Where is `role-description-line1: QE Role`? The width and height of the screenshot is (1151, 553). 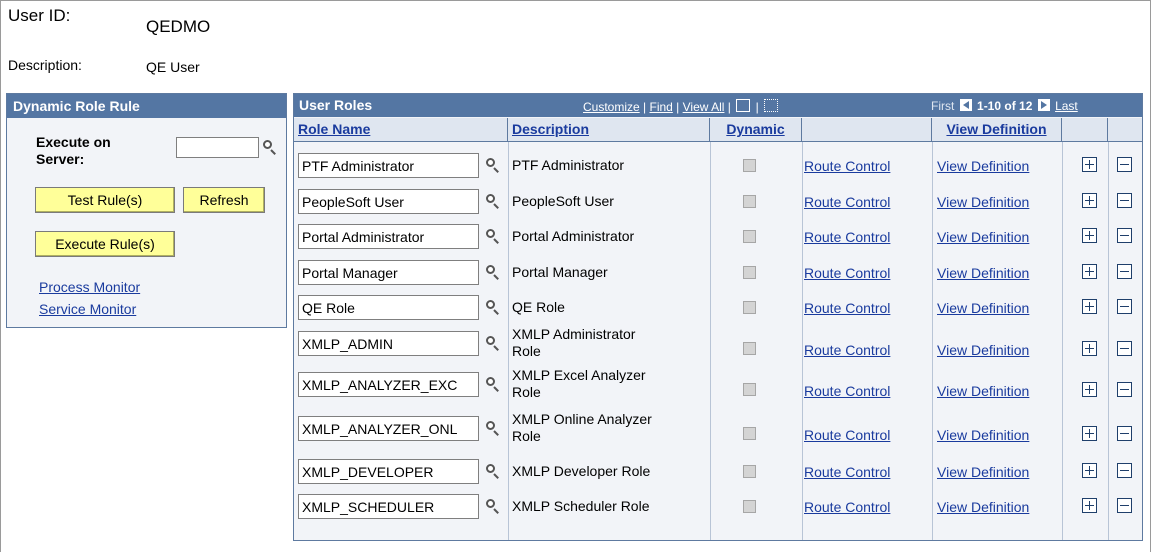 role-description-line1: QE Role is located at coordinates (538, 307).